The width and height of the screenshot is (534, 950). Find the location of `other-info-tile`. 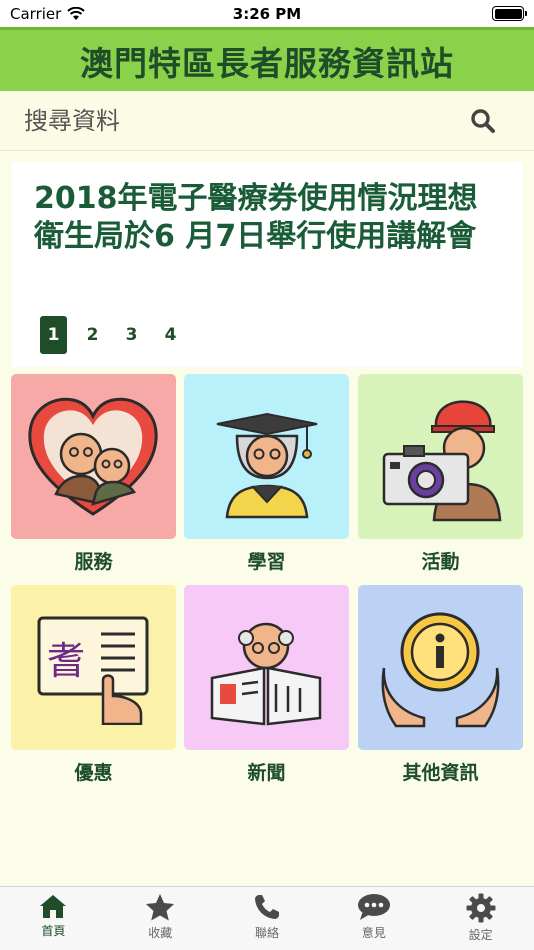

other-info-tile is located at coordinates (440, 667).